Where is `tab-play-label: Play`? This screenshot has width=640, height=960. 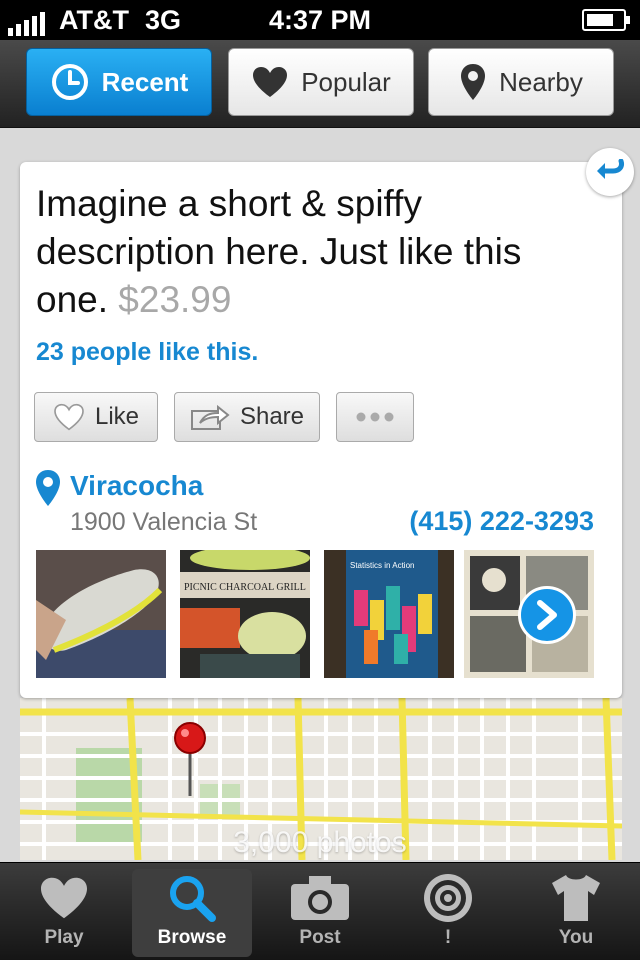 tab-play-label: Play is located at coordinates (64, 937).